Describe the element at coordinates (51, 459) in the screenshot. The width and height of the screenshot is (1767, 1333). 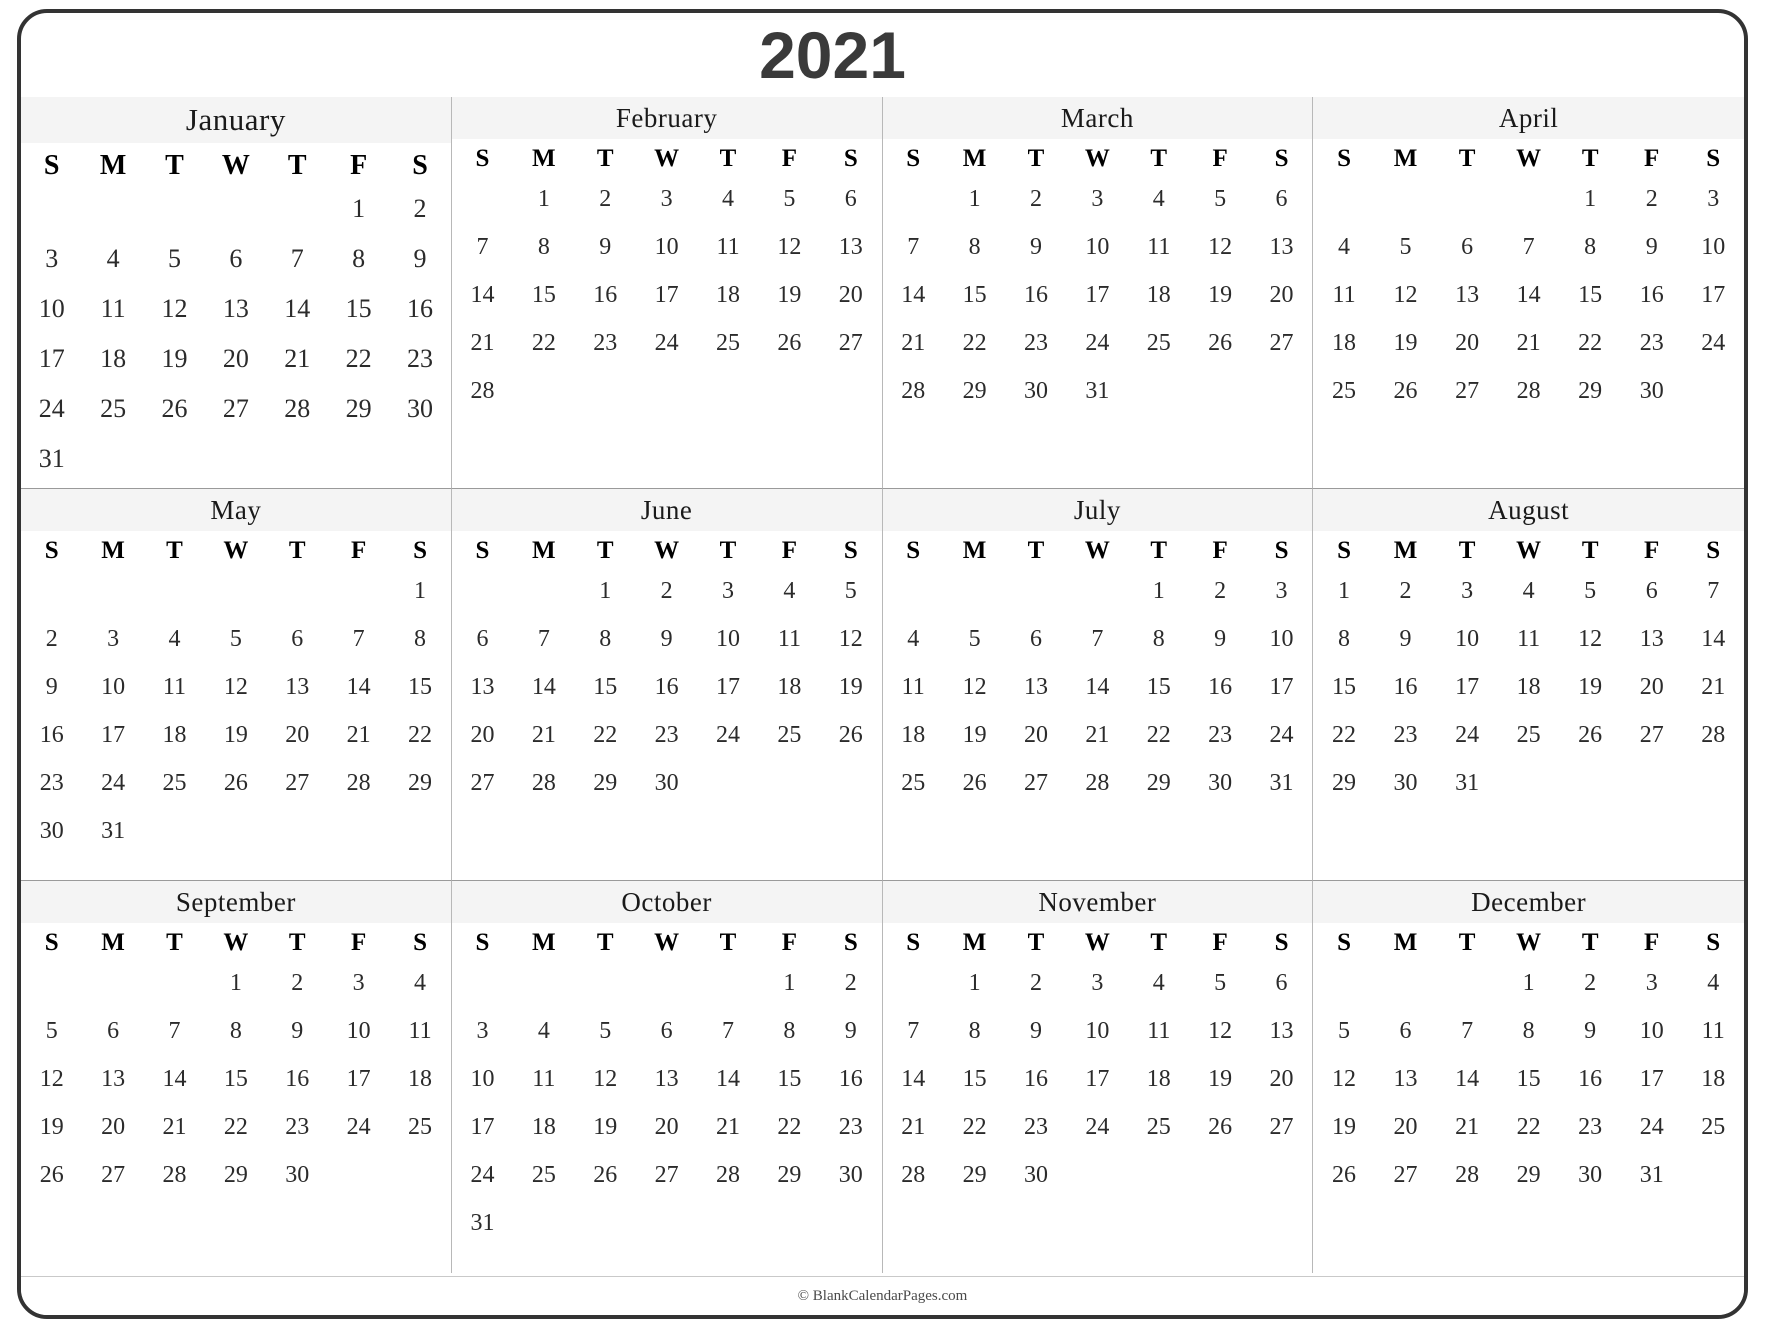
I see `day-cell: 31` at that location.